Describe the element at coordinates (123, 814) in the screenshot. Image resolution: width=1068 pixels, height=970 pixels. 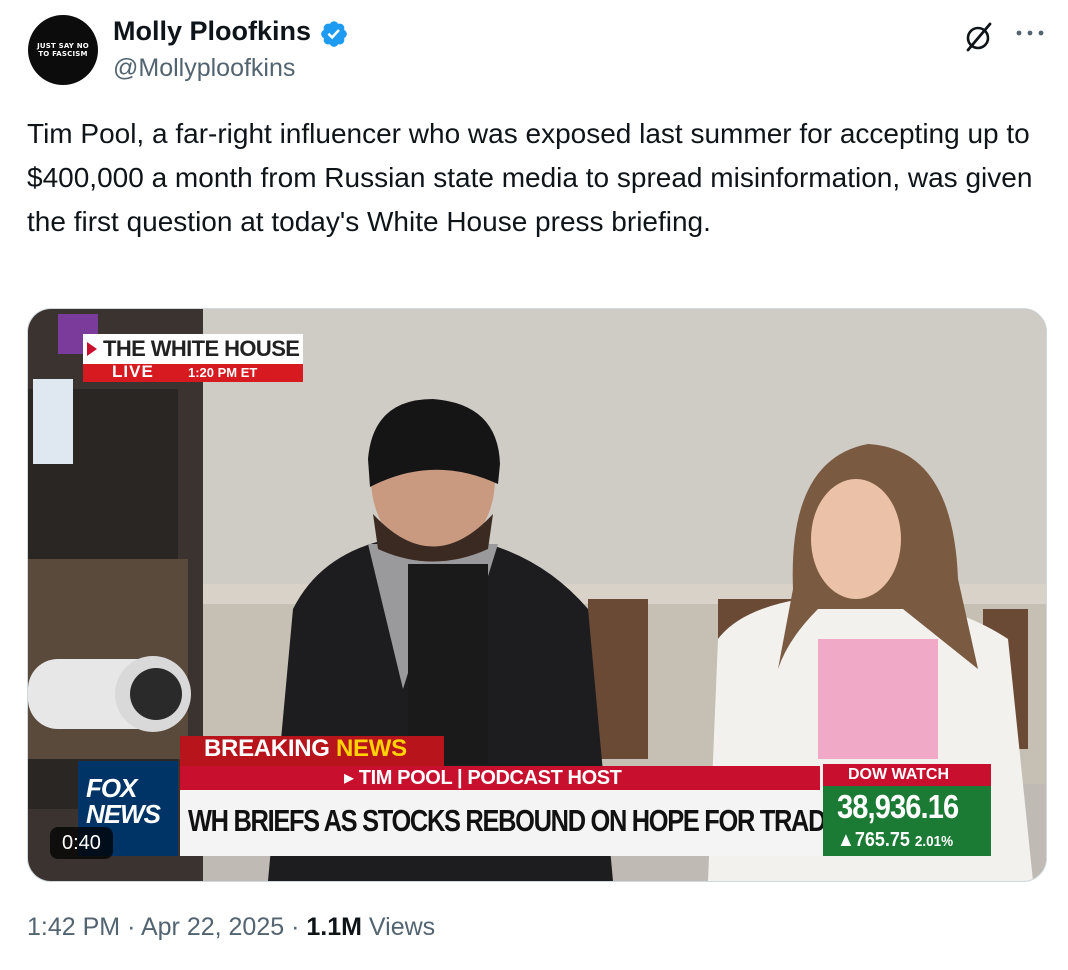
I see `network-line2: NEWS` at that location.